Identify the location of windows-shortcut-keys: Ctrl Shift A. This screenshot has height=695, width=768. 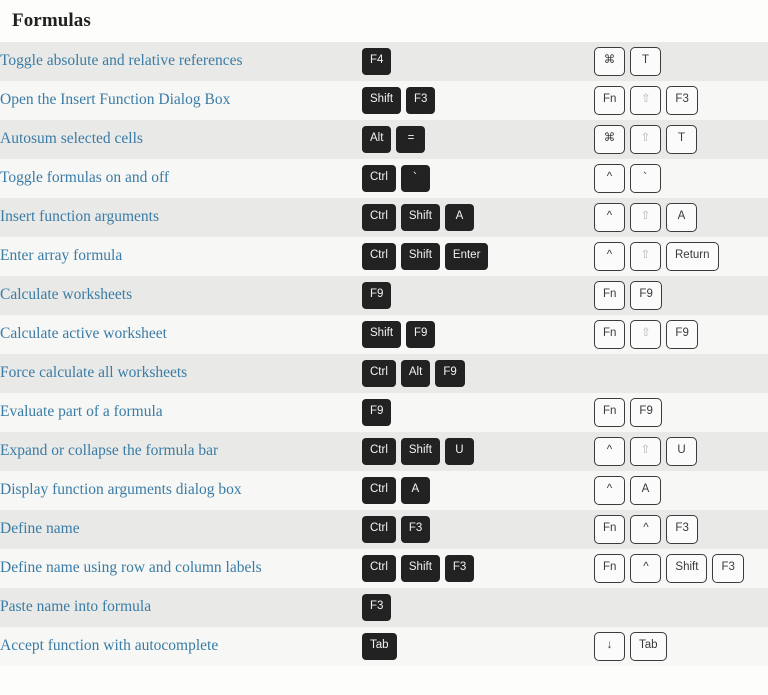
(478, 217).